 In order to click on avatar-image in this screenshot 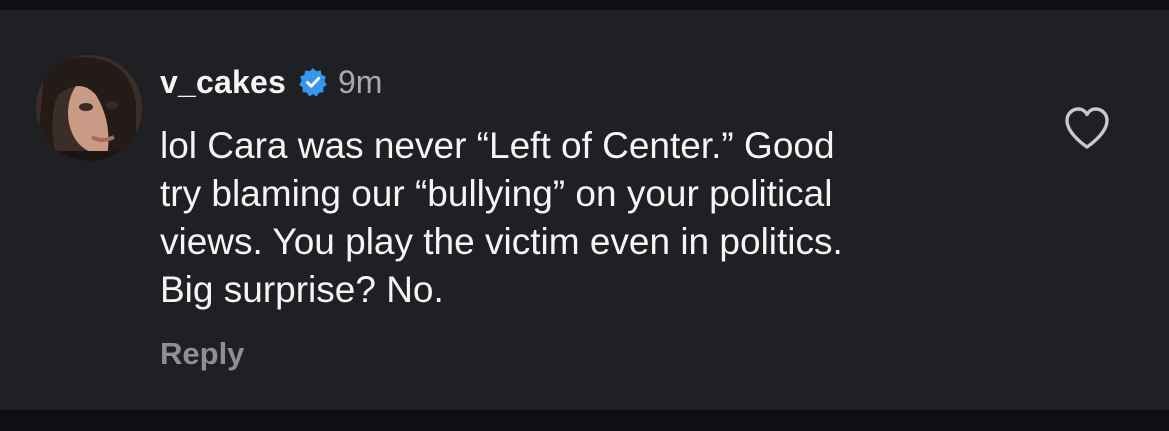, I will do `click(89, 108)`.